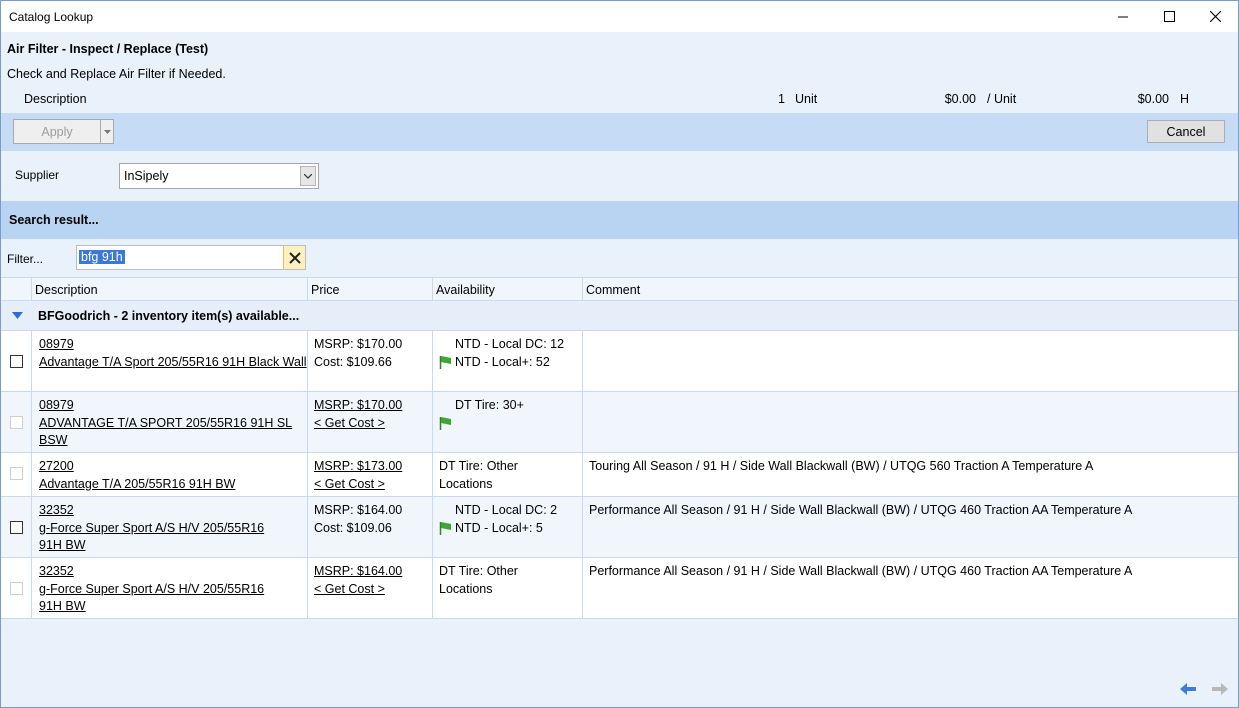 The height and width of the screenshot is (708, 1239). What do you see at coordinates (16, 289) in the screenshot?
I see `header-check-column` at bounding box center [16, 289].